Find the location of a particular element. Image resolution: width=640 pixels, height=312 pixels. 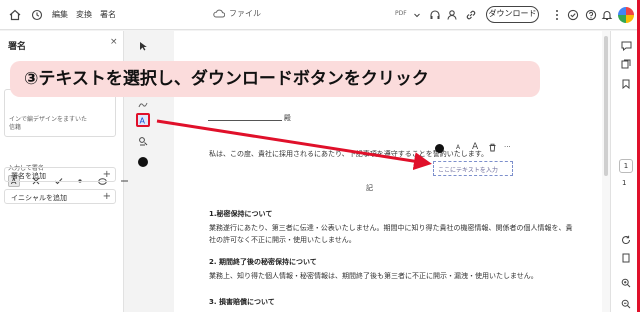

page-fit-icon is located at coordinates (626, 258).